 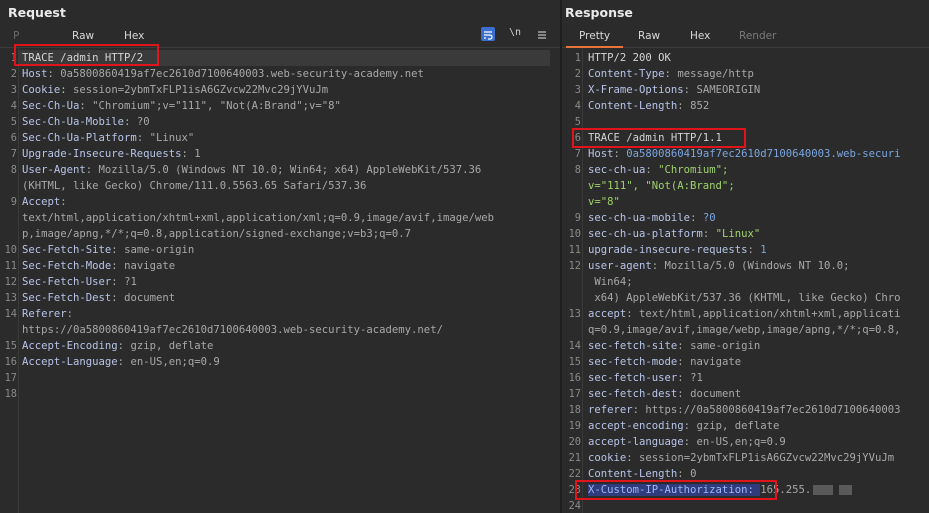 What do you see at coordinates (488, 34) in the screenshot?
I see `wrap-lines-icon` at bounding box center [488, 34].